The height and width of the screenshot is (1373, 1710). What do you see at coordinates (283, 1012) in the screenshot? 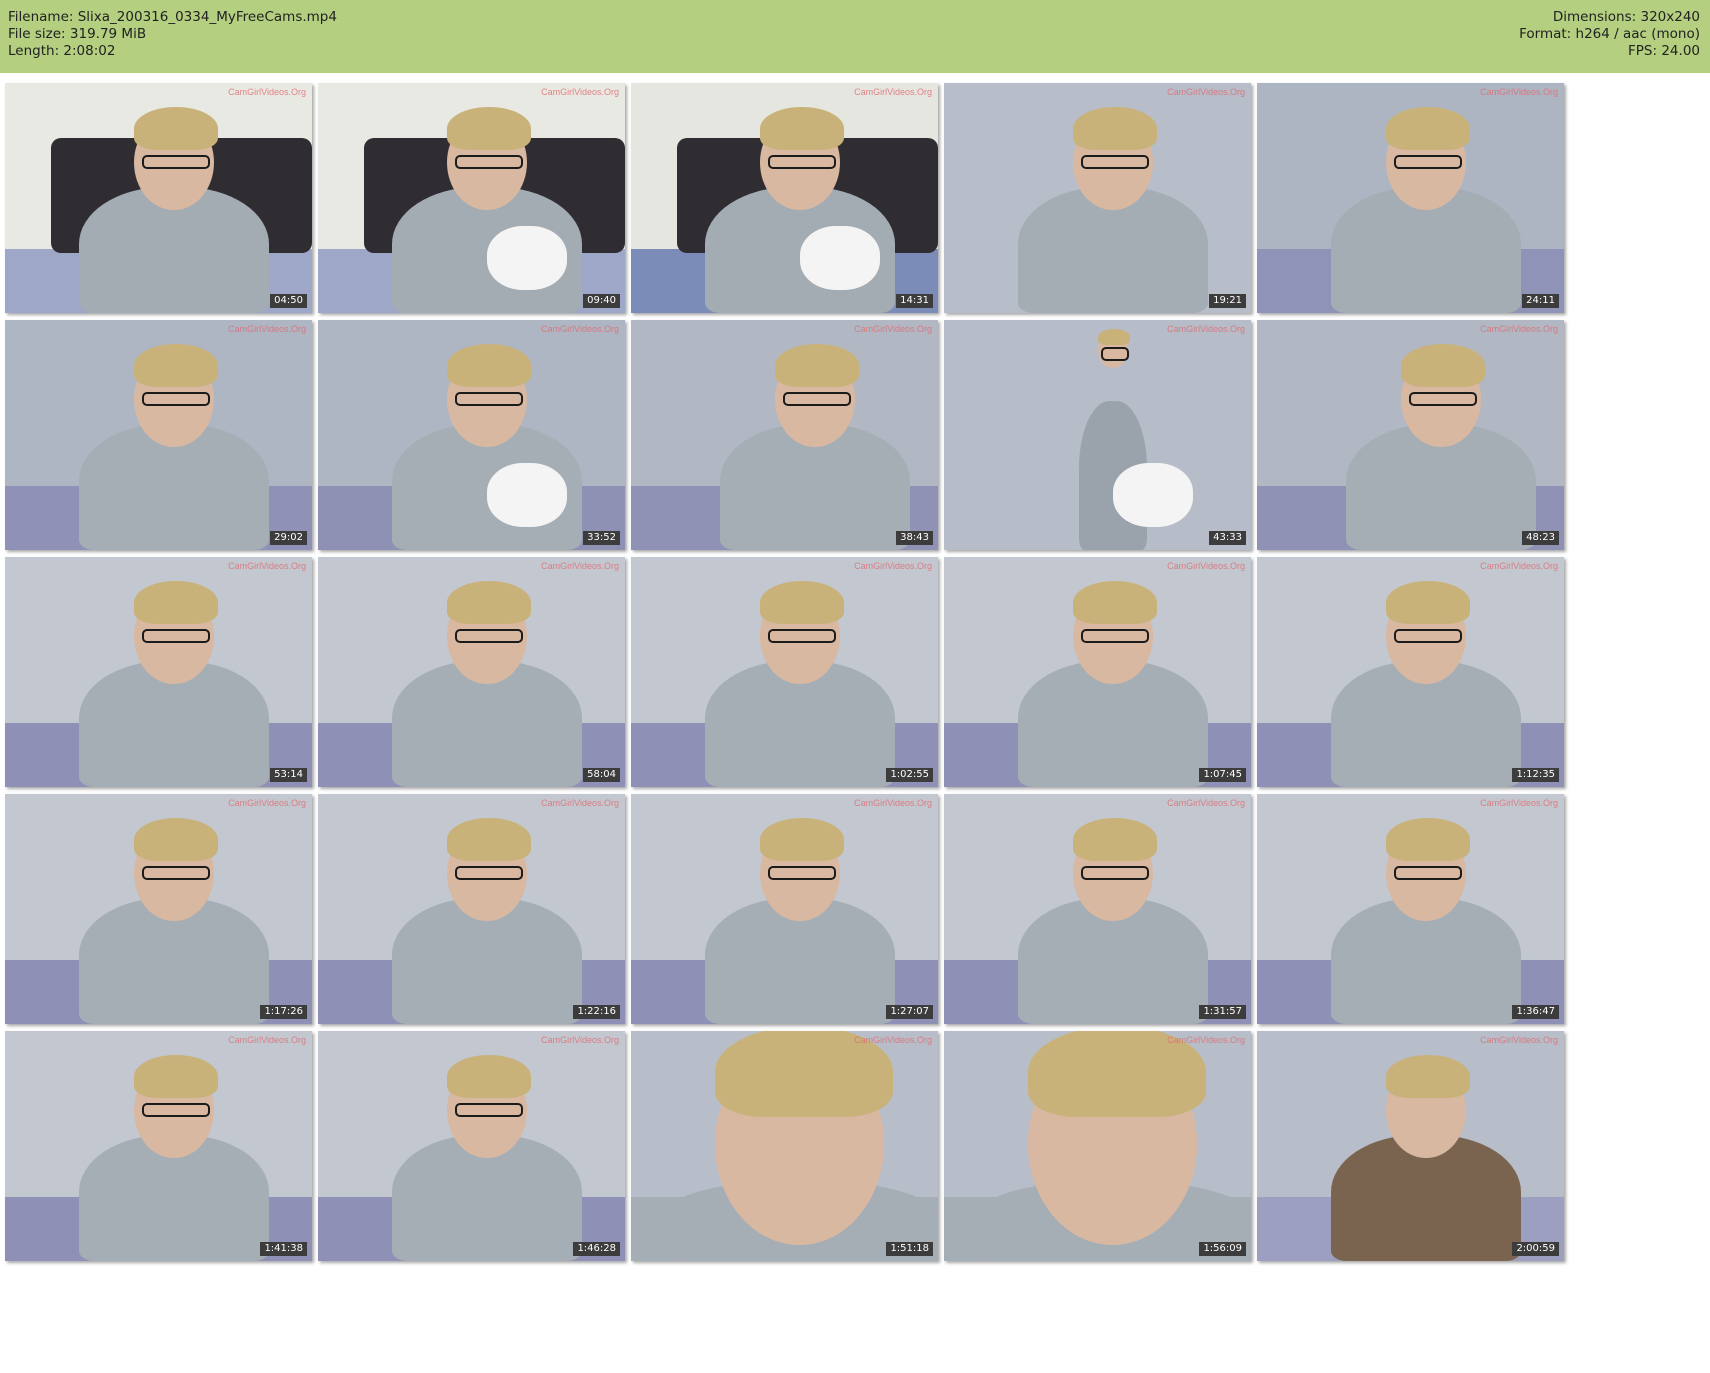
I see `timestamp-label: 1:17:26` at bounding box center [283, 1012].